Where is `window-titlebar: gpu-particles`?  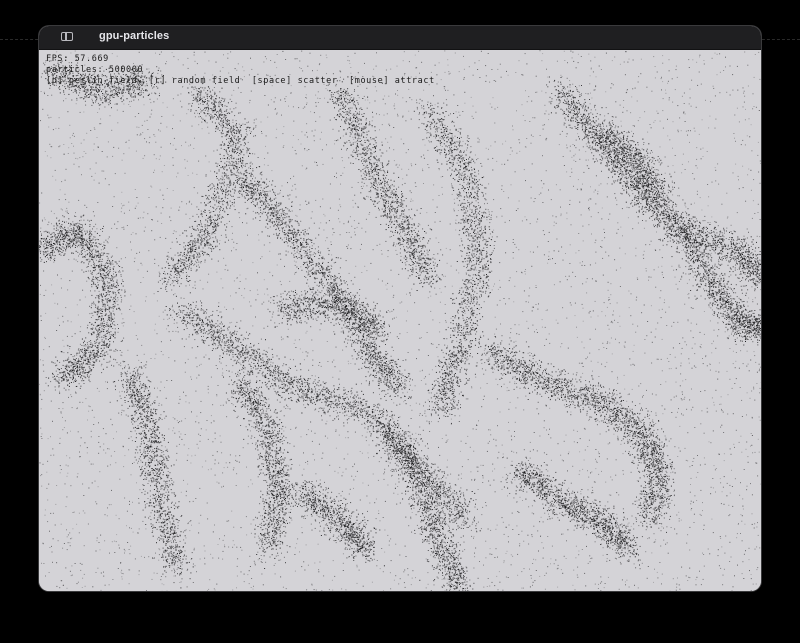 window-titlebar: gpu-particles is located at coordinates (400, 38).